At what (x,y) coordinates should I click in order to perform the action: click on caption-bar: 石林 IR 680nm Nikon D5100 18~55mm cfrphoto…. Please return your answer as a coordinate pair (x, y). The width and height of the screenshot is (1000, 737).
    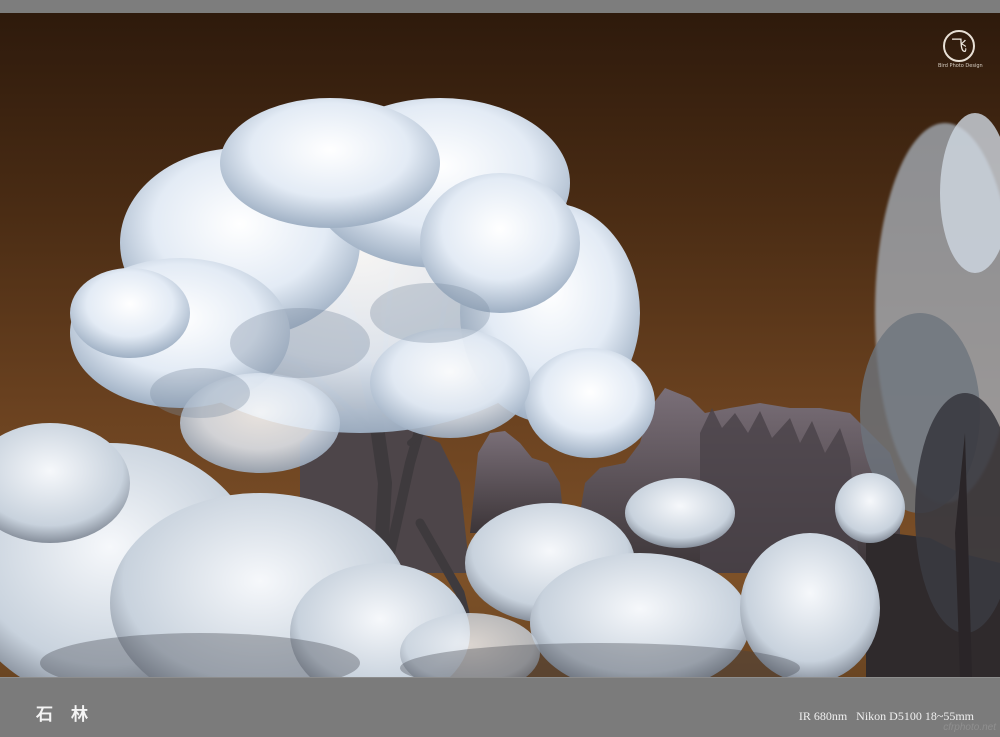
    Looking at the image, I should click on (500, 707).